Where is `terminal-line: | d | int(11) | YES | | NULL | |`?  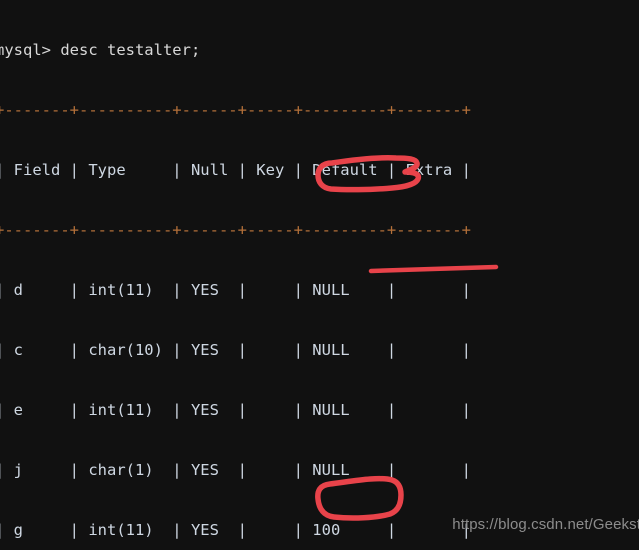 terminal-line: | d | int(11) | YES | | NULL | | is located at coordinates (235, 290).